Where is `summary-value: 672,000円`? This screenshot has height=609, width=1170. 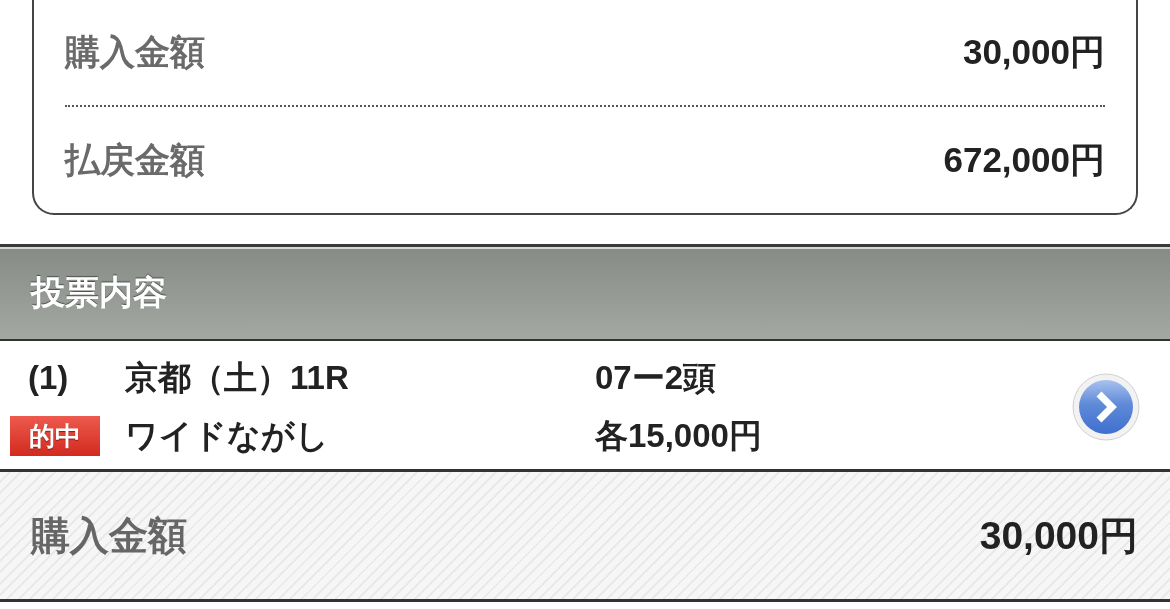 summary-value: 672,000円 is located at coordinates (1024, 159).